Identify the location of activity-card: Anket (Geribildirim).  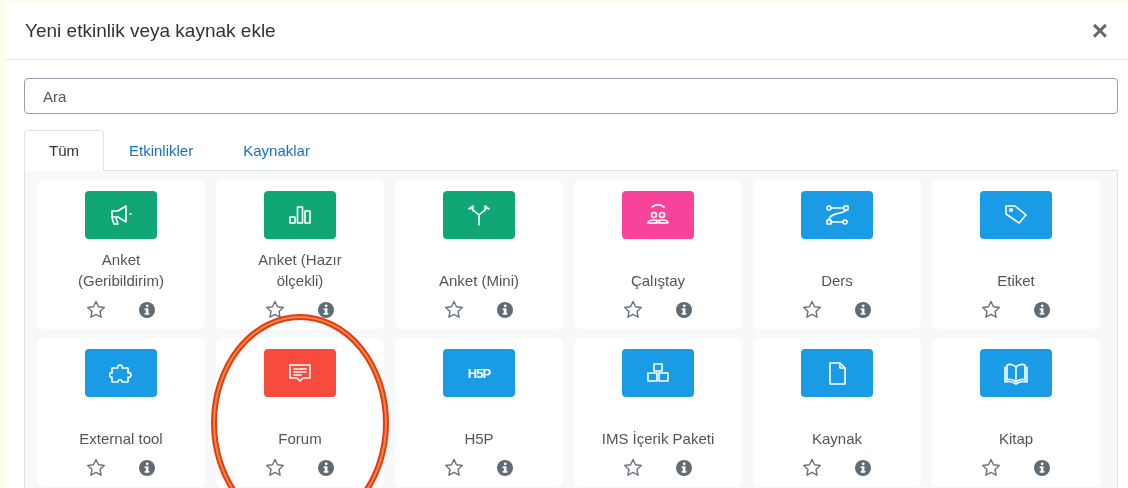
(121, 254).